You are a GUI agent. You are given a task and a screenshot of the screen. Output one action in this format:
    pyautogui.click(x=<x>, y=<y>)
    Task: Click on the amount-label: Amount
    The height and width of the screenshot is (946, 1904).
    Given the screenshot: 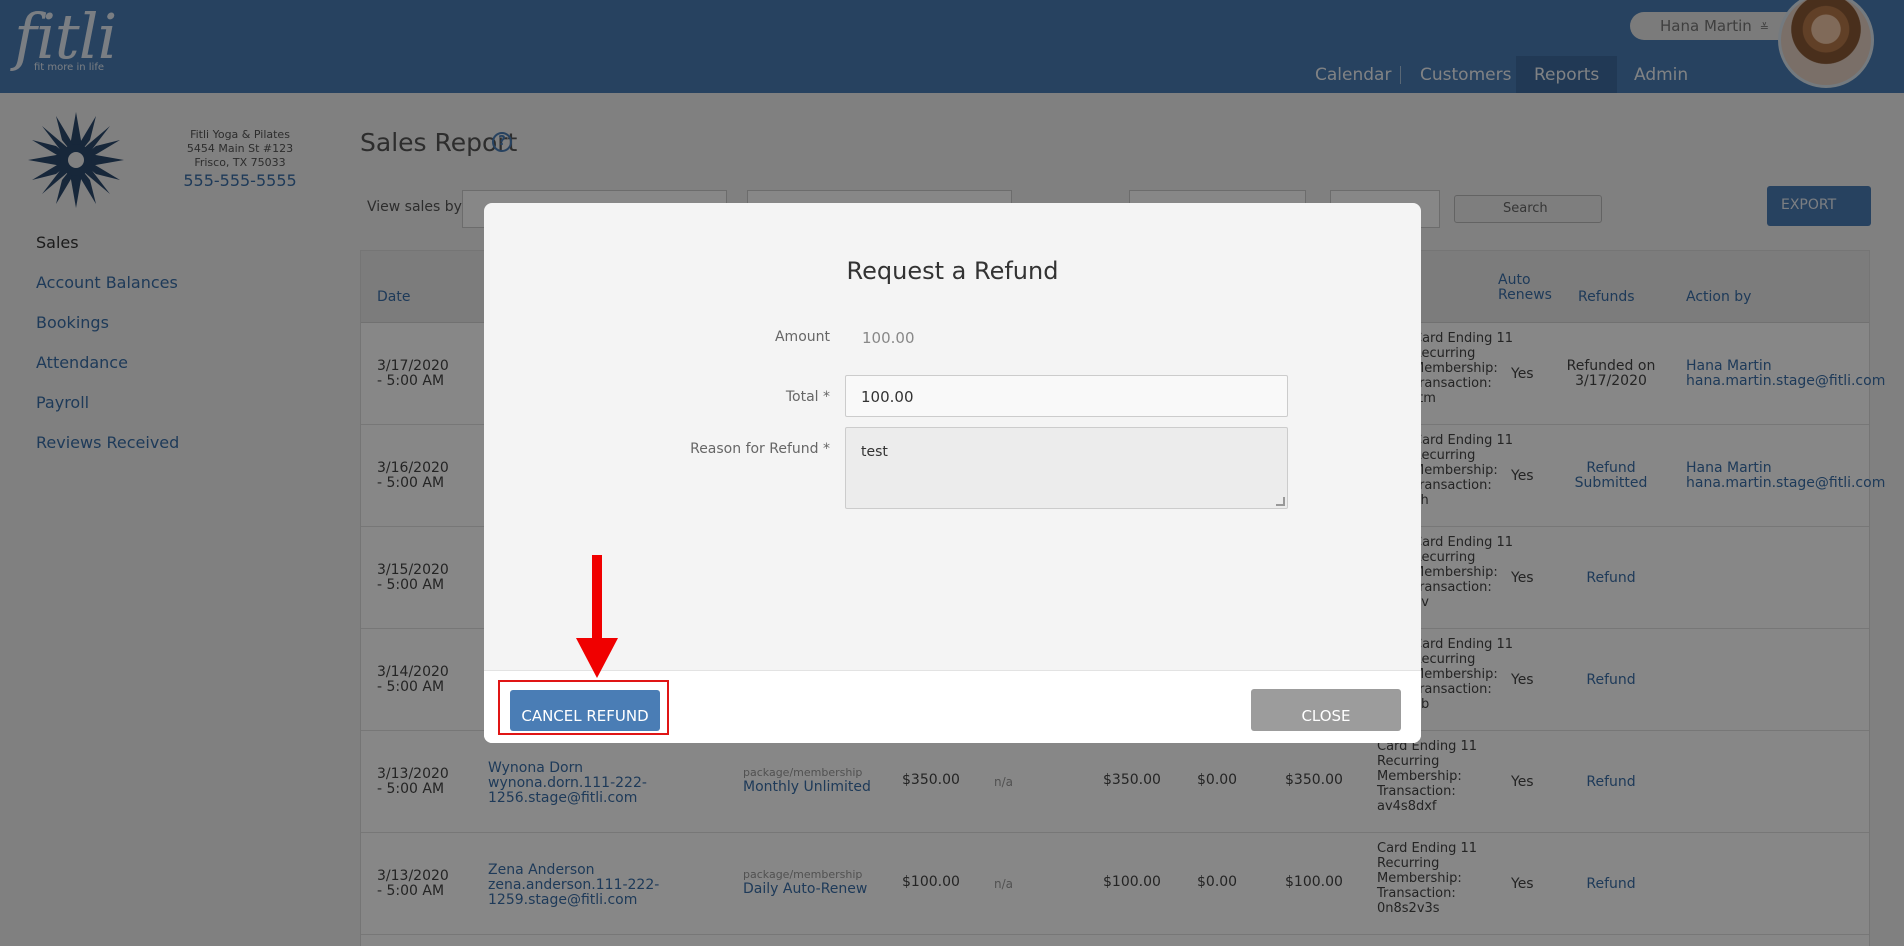 What is the action you would take?
    pyautogui.click(x=802, y=337)
    